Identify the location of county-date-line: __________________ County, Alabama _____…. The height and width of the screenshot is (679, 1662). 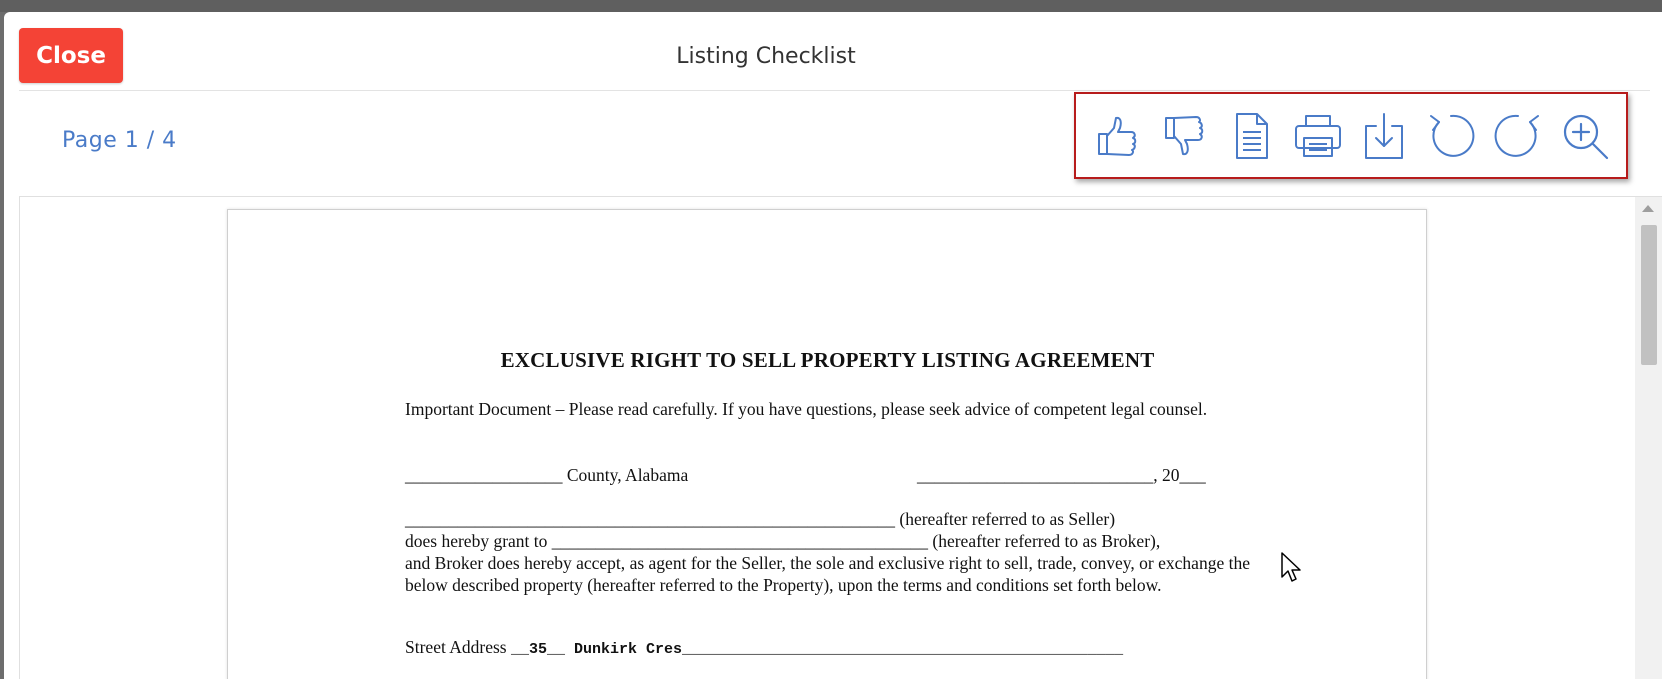
(827, 475).